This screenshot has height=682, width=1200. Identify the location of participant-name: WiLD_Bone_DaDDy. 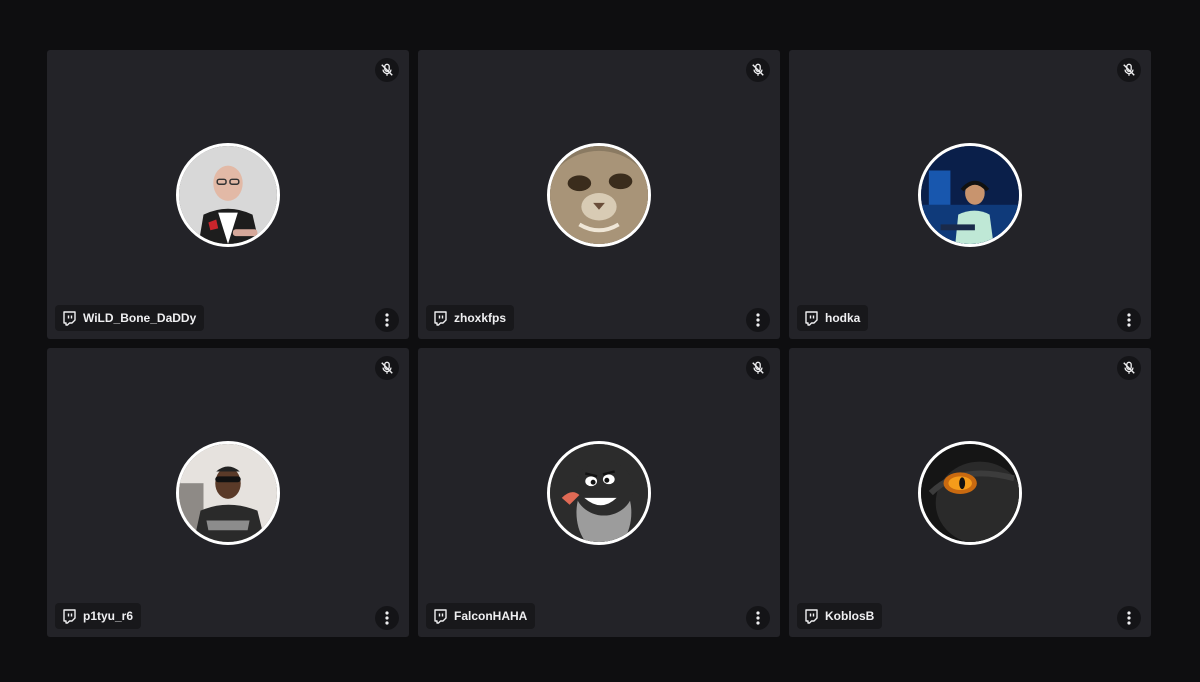
(140, 318).